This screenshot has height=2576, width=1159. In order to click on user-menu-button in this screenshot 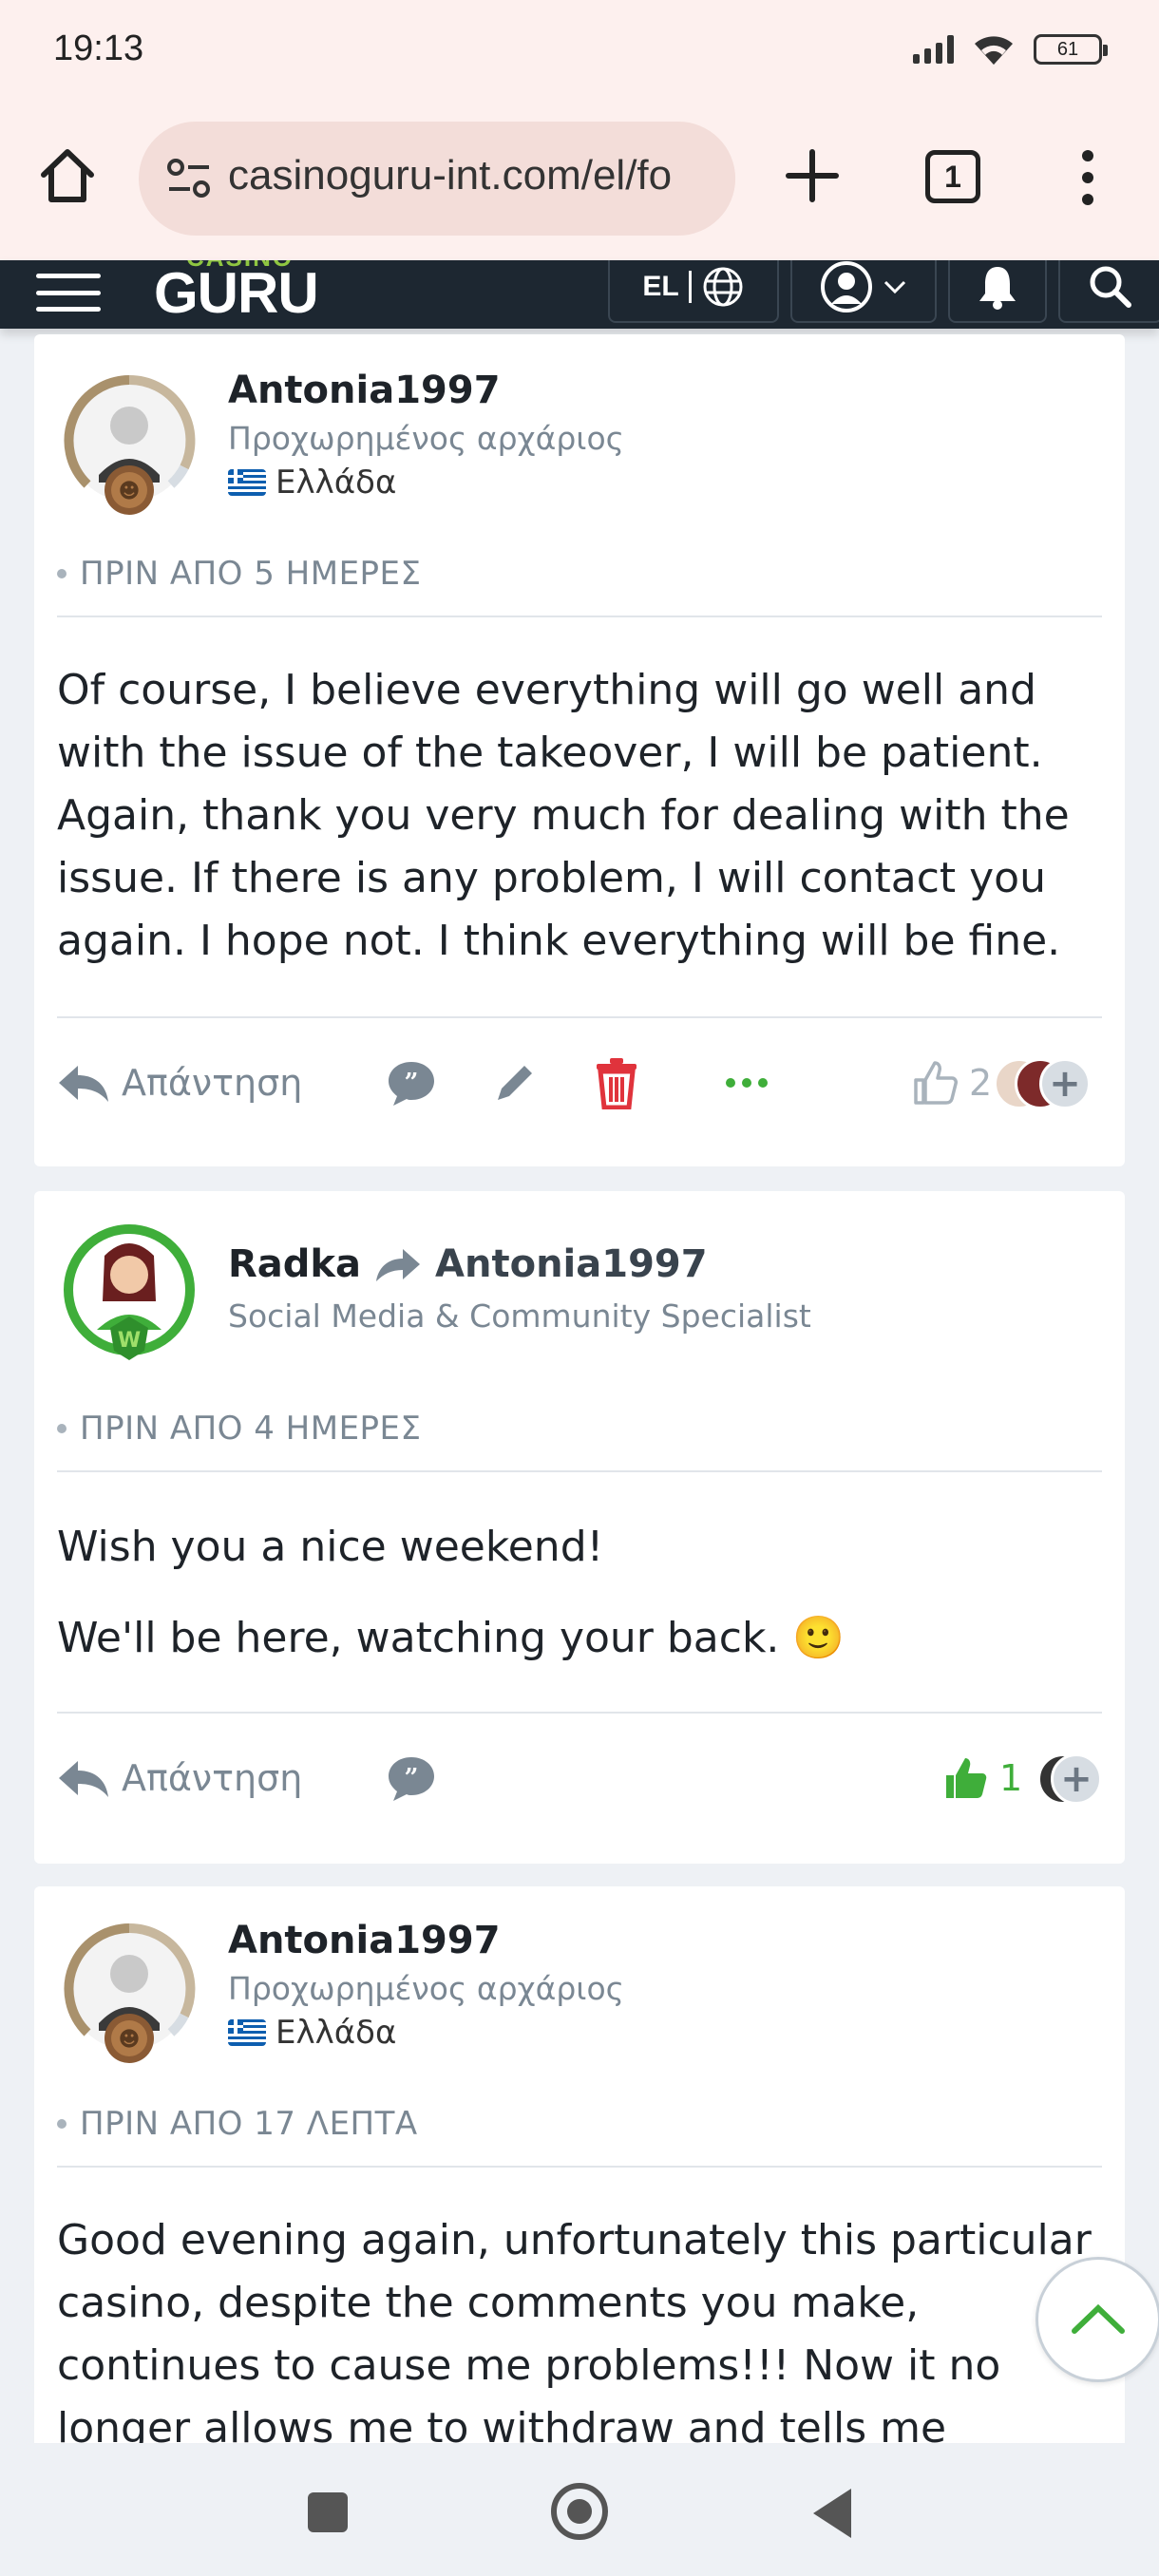, I will do `click(863, 291)`.